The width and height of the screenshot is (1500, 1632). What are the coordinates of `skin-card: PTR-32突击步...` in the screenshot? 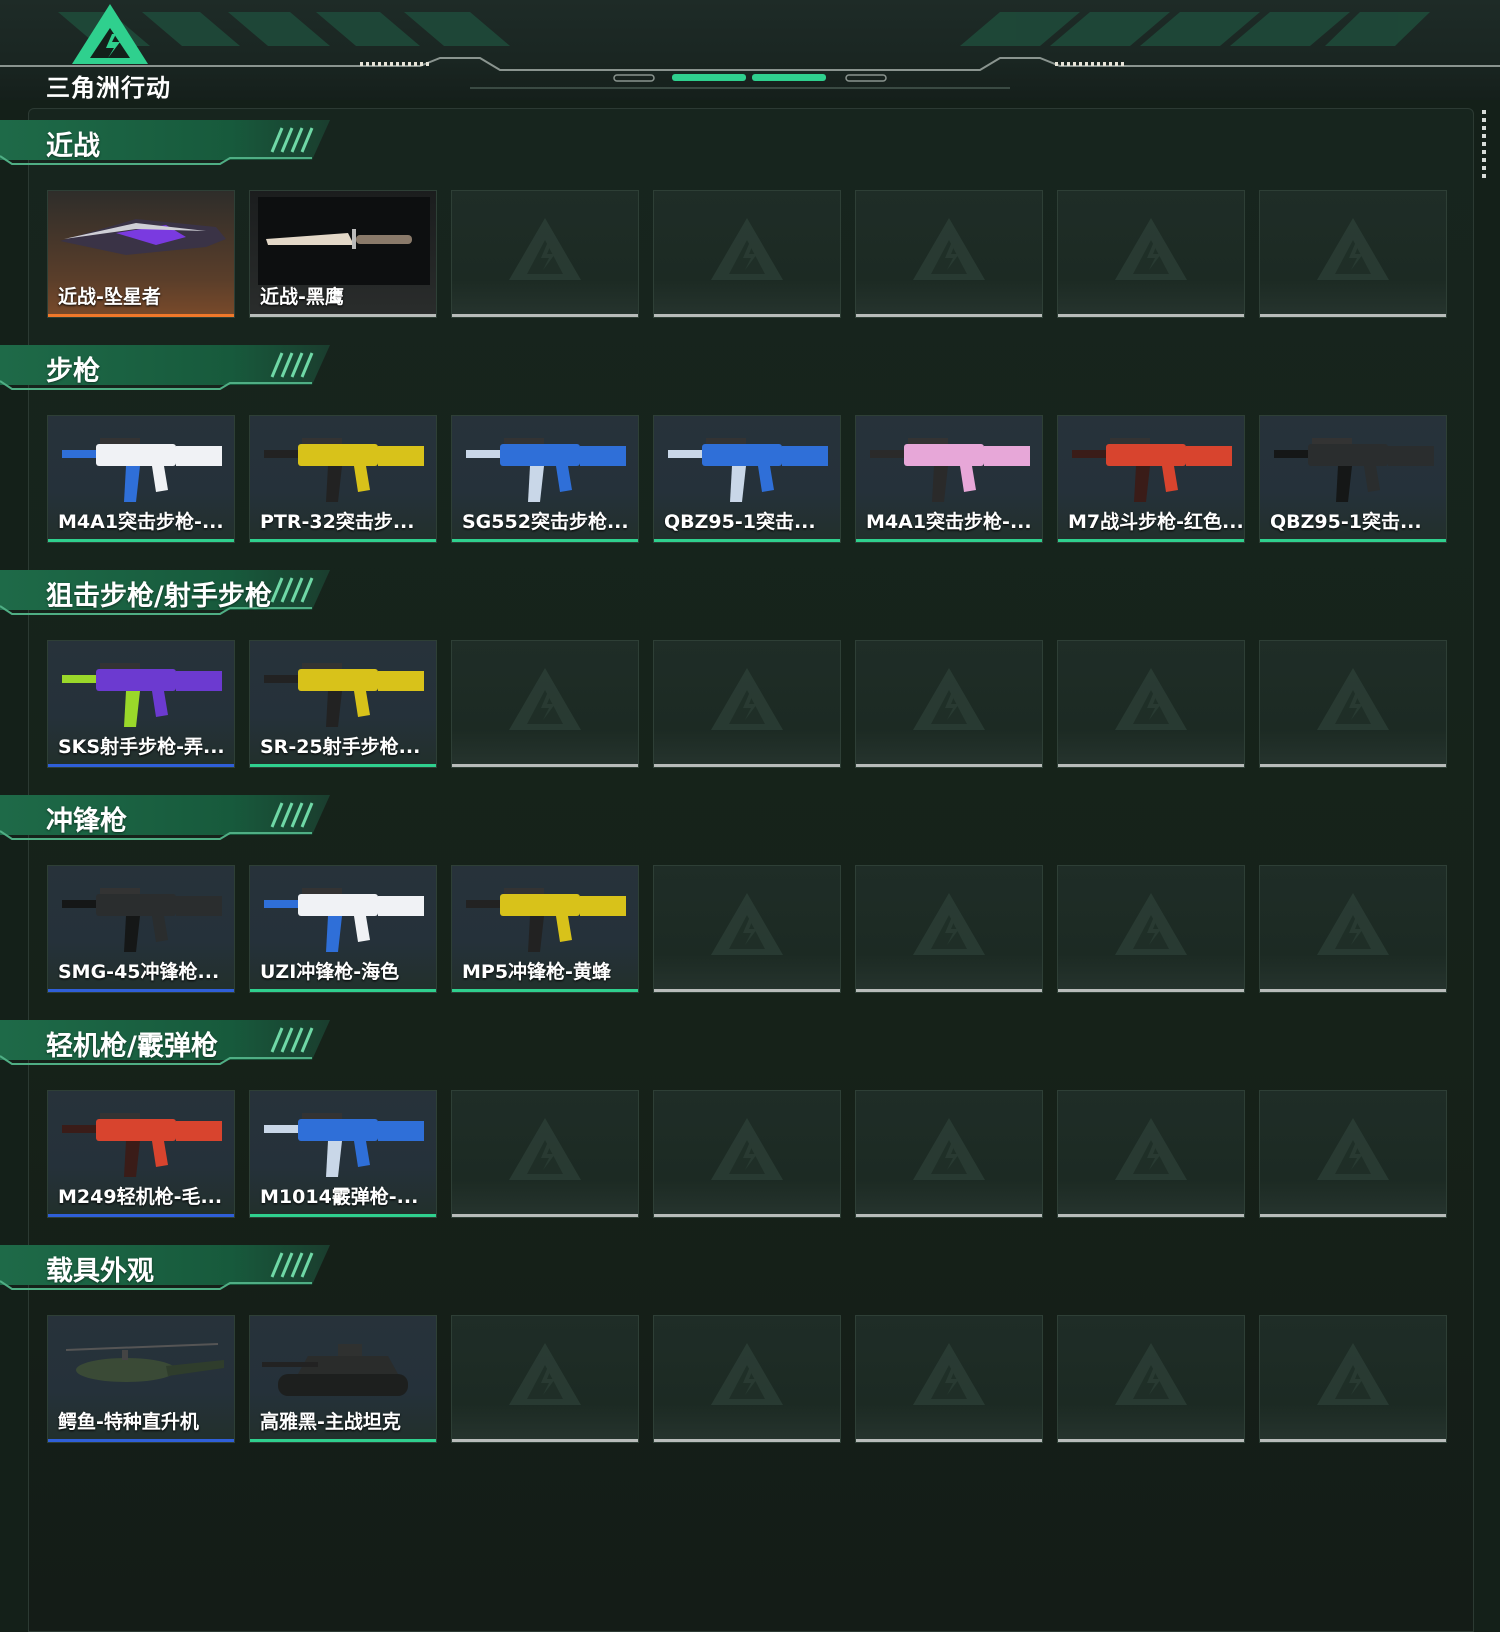 It's located at (343, 479).